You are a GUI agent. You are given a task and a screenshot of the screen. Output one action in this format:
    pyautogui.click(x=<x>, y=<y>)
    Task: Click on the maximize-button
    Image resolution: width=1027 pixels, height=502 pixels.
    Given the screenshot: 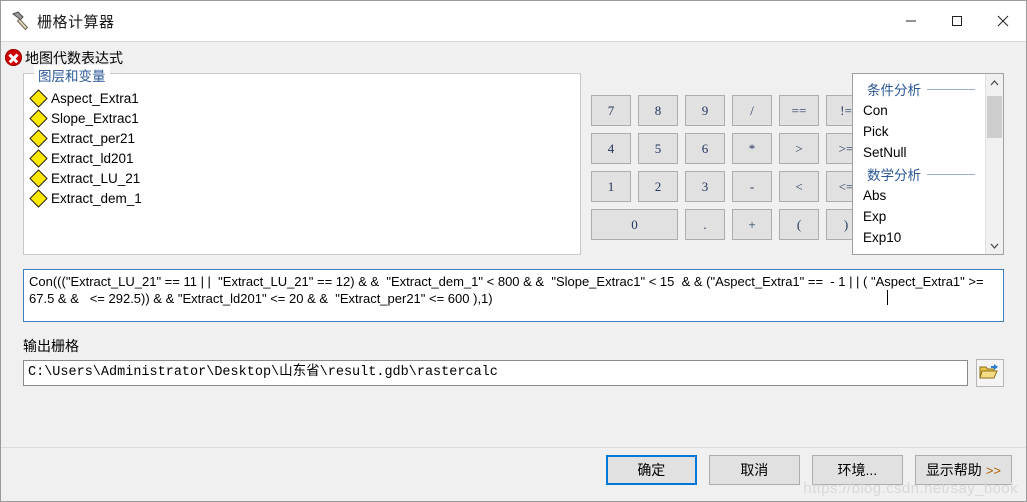 What is the action you would take?
    pyautogui.click(x=957, y=21)
    